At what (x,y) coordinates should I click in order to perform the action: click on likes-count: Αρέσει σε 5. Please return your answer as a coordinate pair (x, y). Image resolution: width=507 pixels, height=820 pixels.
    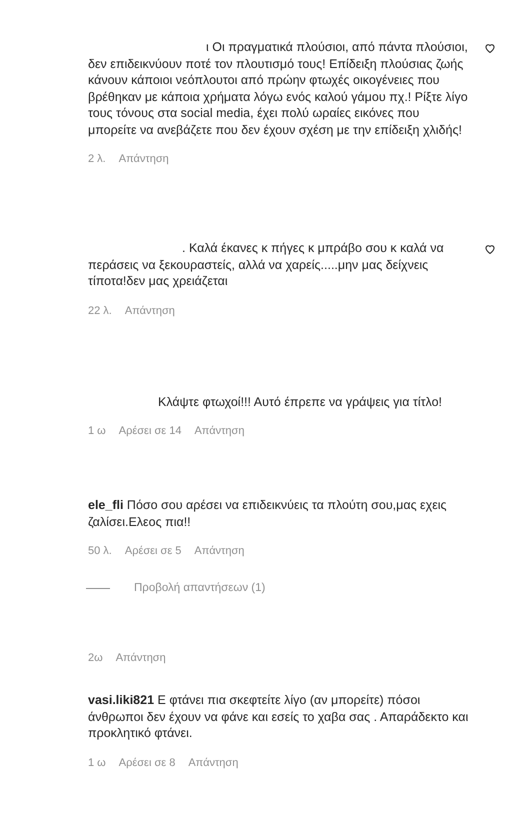
    Looking at the image, I should click on (153, 551).